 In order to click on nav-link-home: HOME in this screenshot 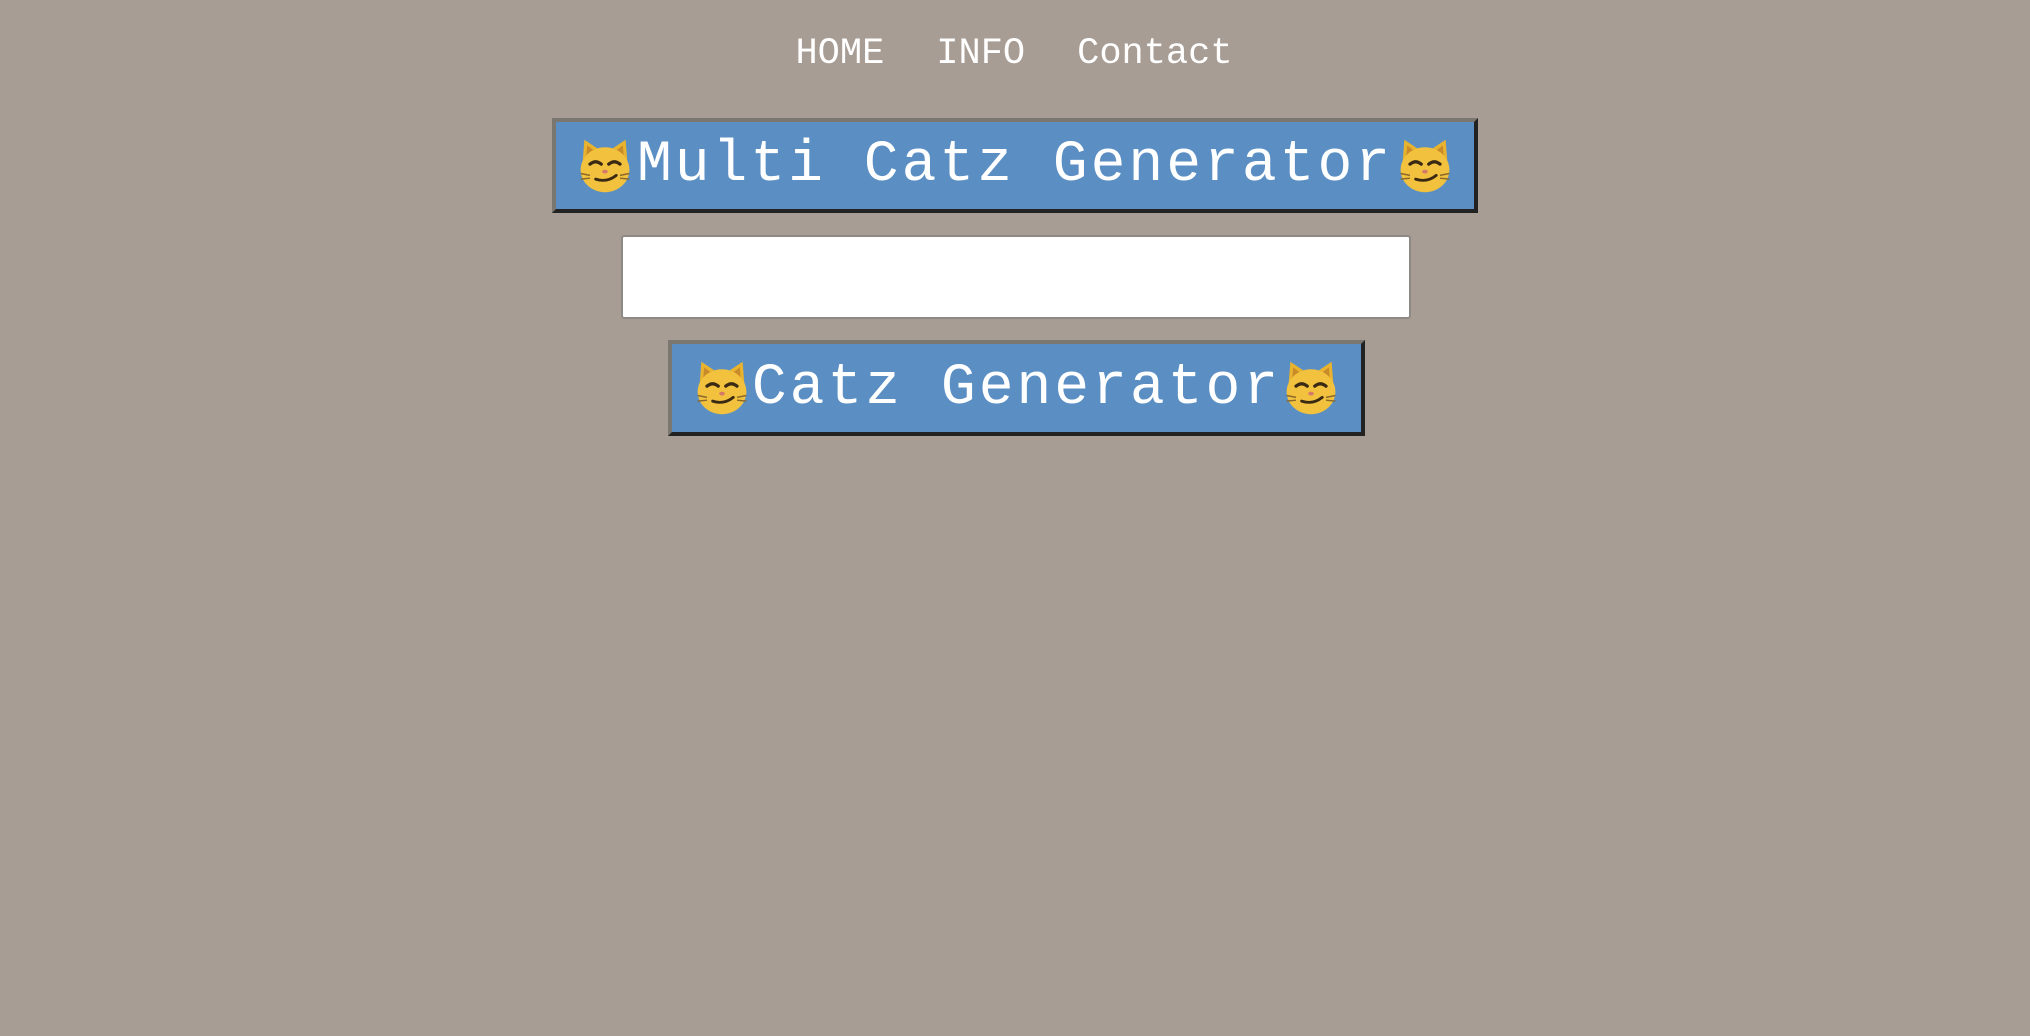, I will do `click(839, 54)`.